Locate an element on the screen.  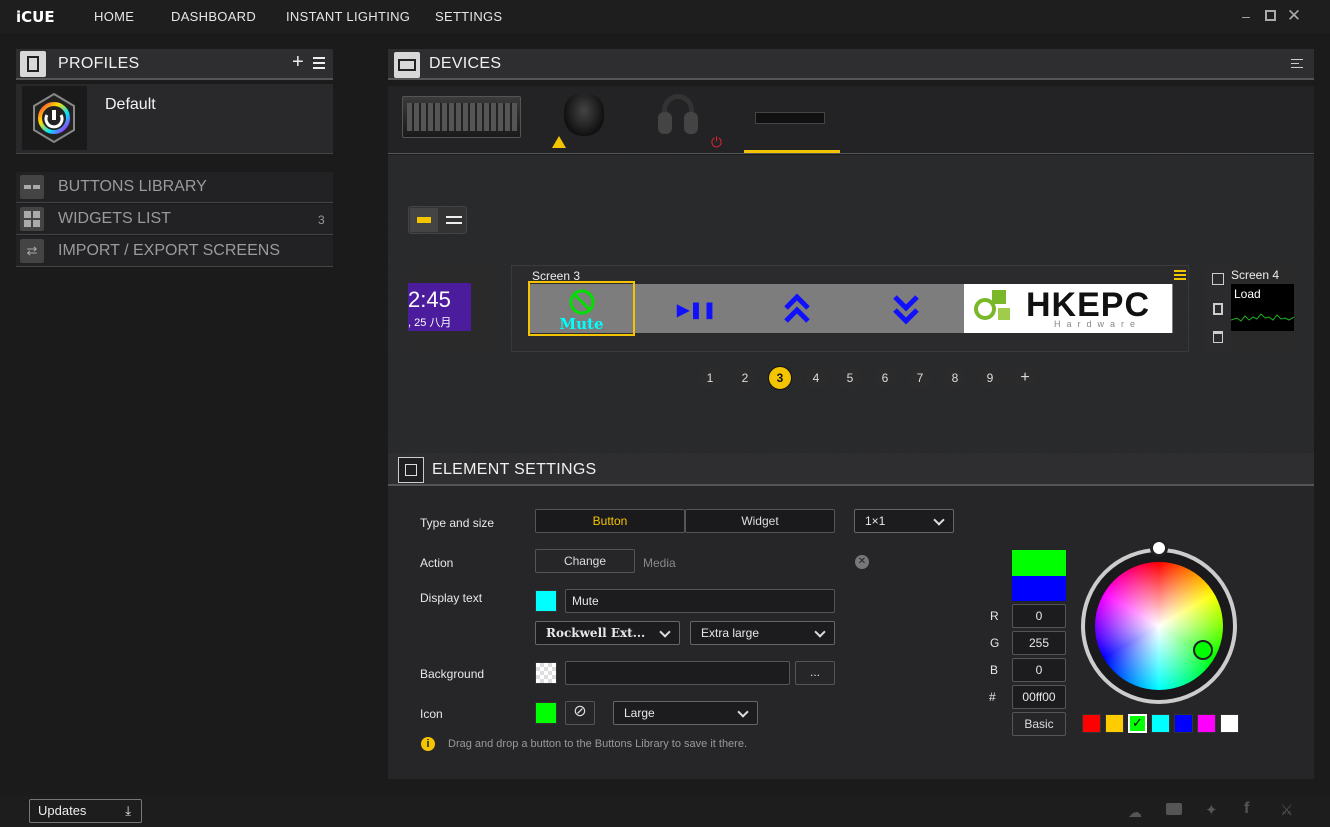
action-value: Media is located at coordinates (659, 563).